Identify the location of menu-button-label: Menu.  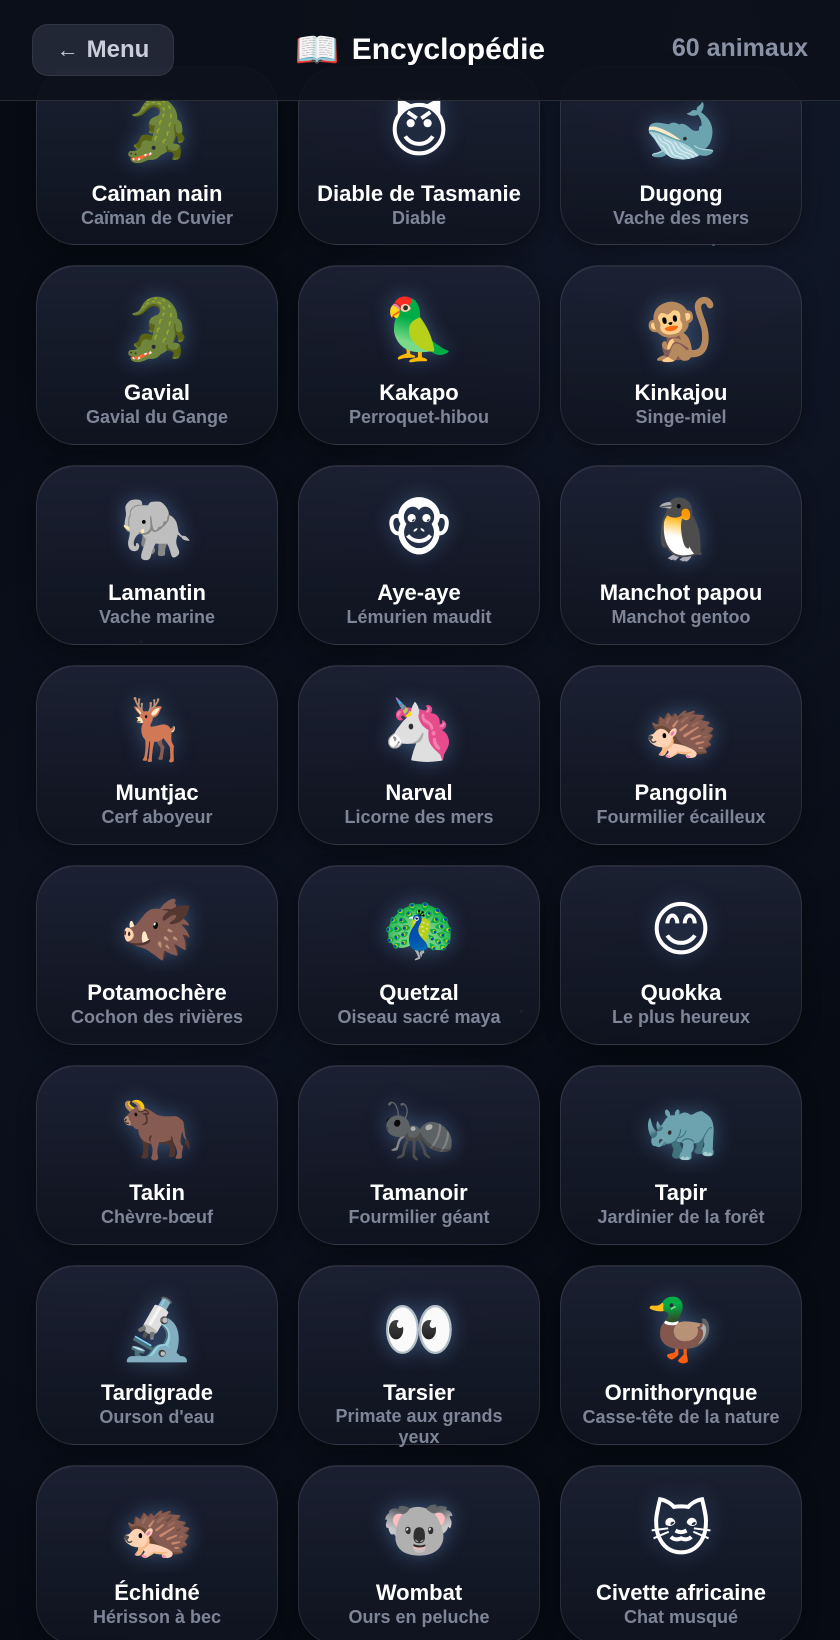
(118, 49).